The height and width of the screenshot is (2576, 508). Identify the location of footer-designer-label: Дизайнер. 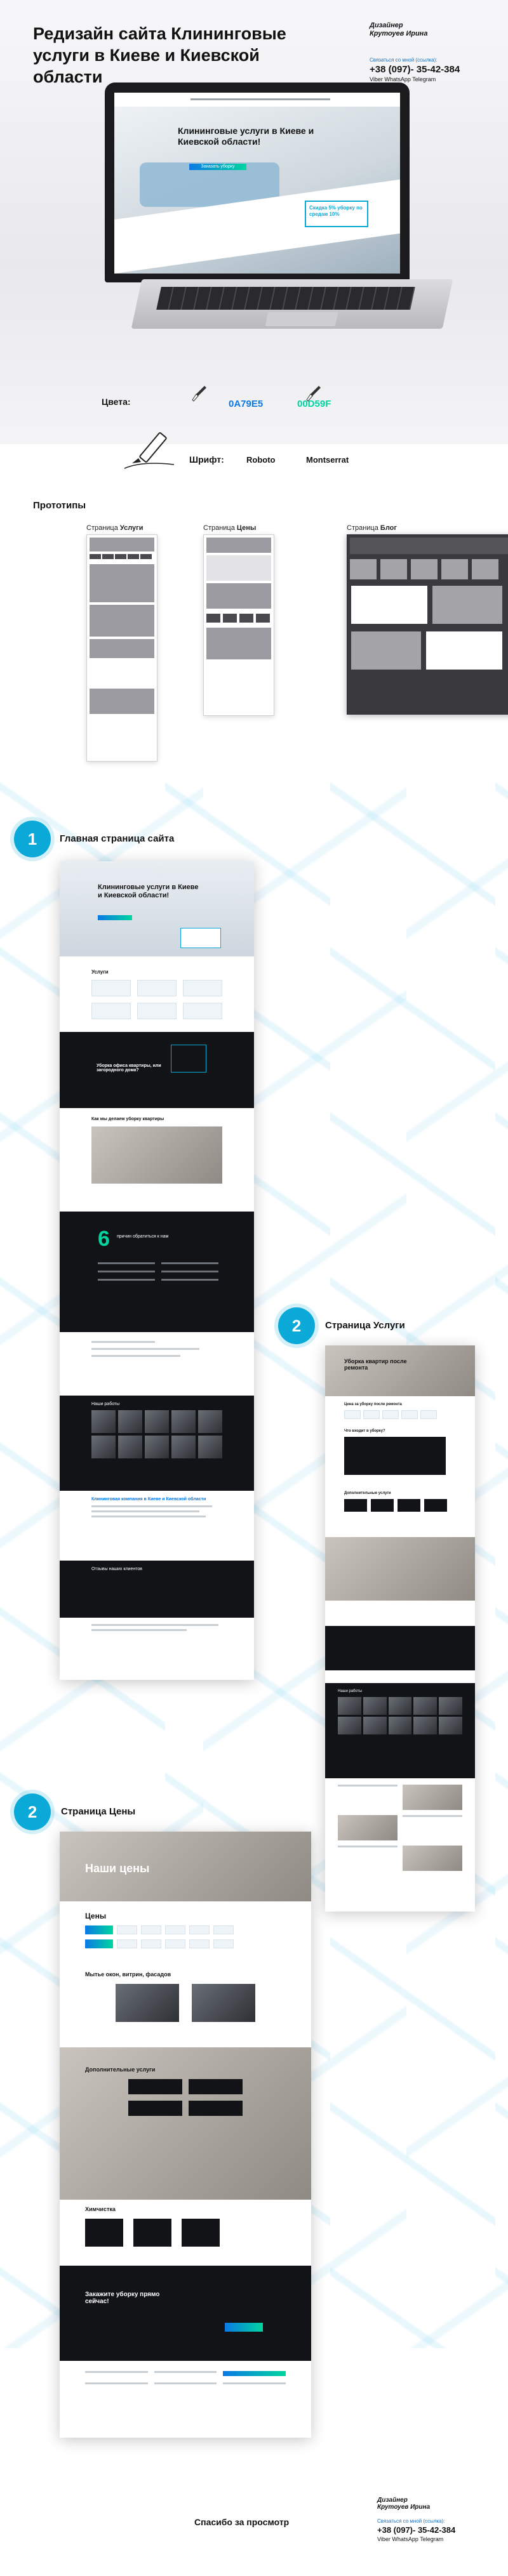
(393, 2500).